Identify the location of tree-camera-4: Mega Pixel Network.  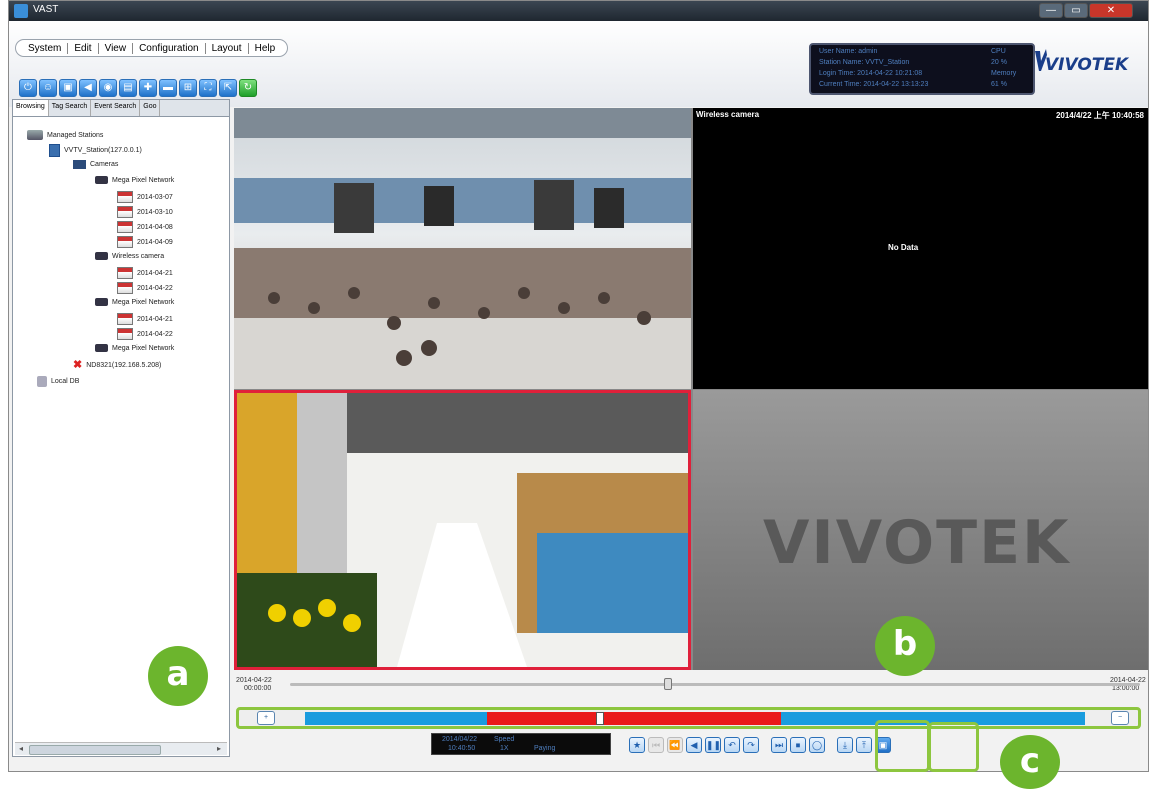
(134, 348).